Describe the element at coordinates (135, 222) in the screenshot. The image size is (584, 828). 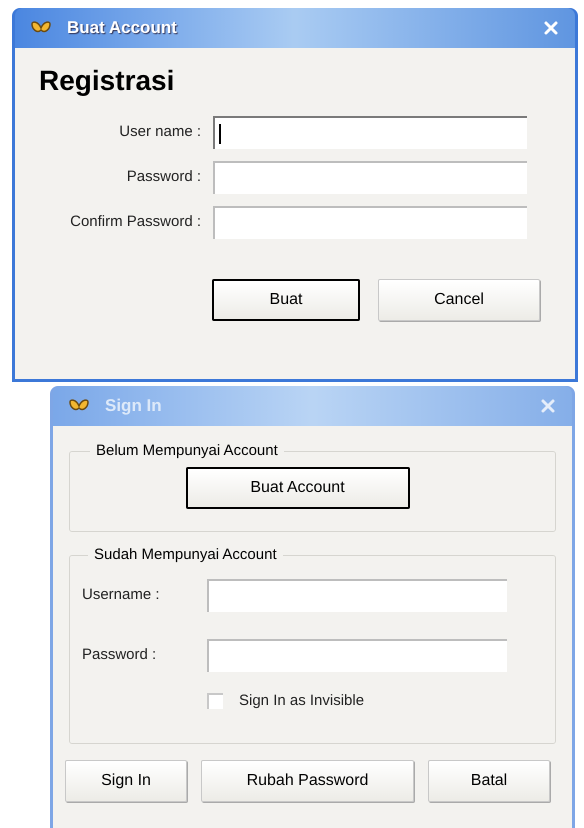
I see `field-label: Confirm Password :` at that location.